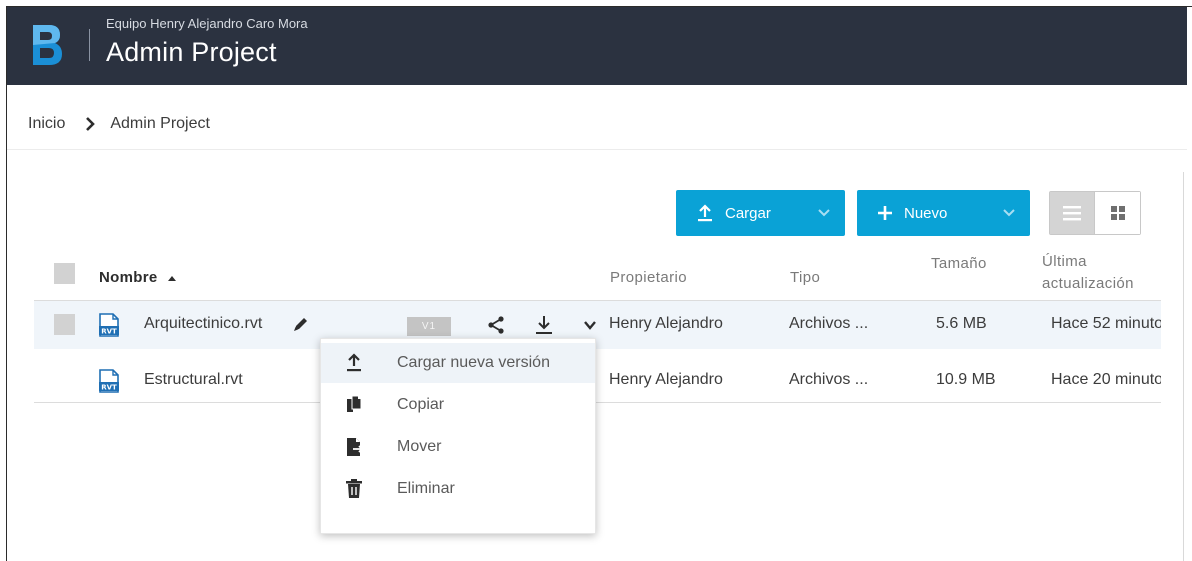 This screenshot has height=561, width=1192. I want to click on grid-view-icon, so click(1117, 213).